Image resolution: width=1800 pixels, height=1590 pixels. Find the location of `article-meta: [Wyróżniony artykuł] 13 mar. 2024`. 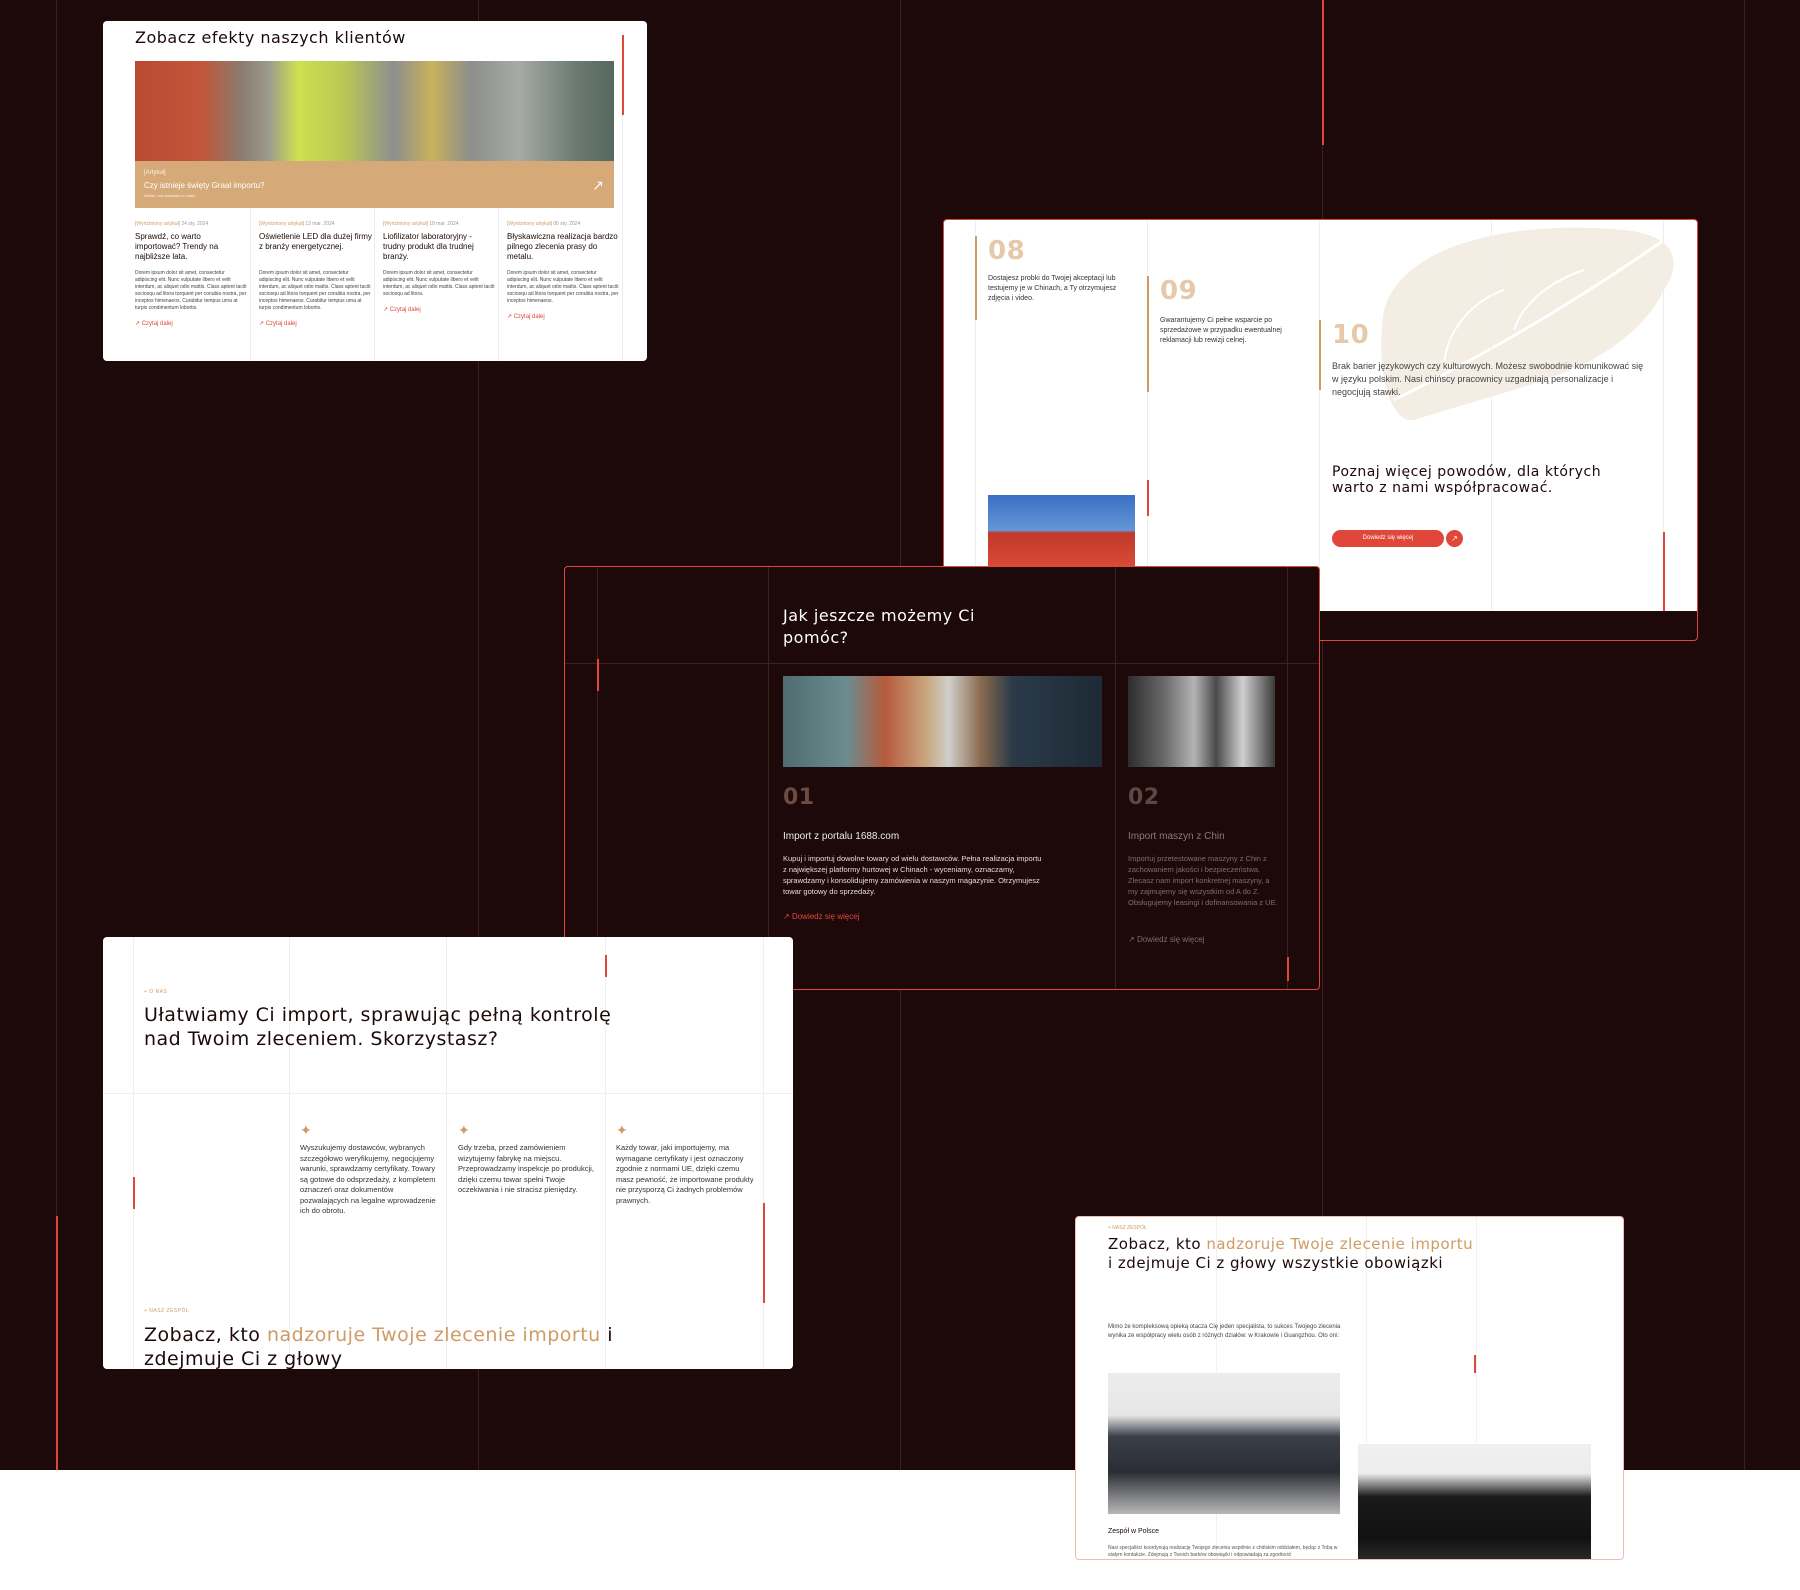

article-meta: [Wyróżniony artykuł] 13 mar. 2024 is located at coordinates (315, 224).